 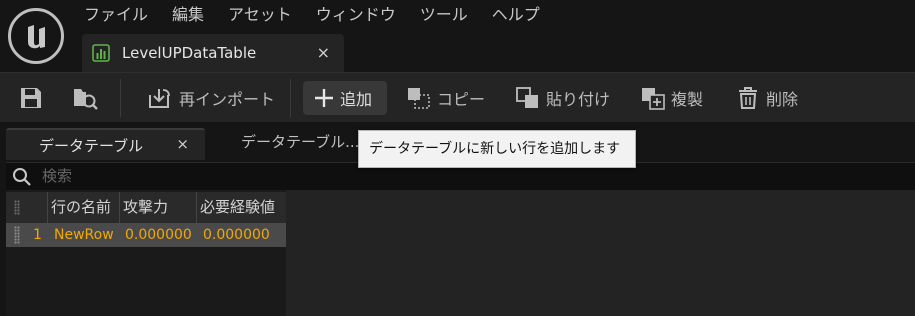 I want to click on row-drag-handle, so click(x=19, y=235).